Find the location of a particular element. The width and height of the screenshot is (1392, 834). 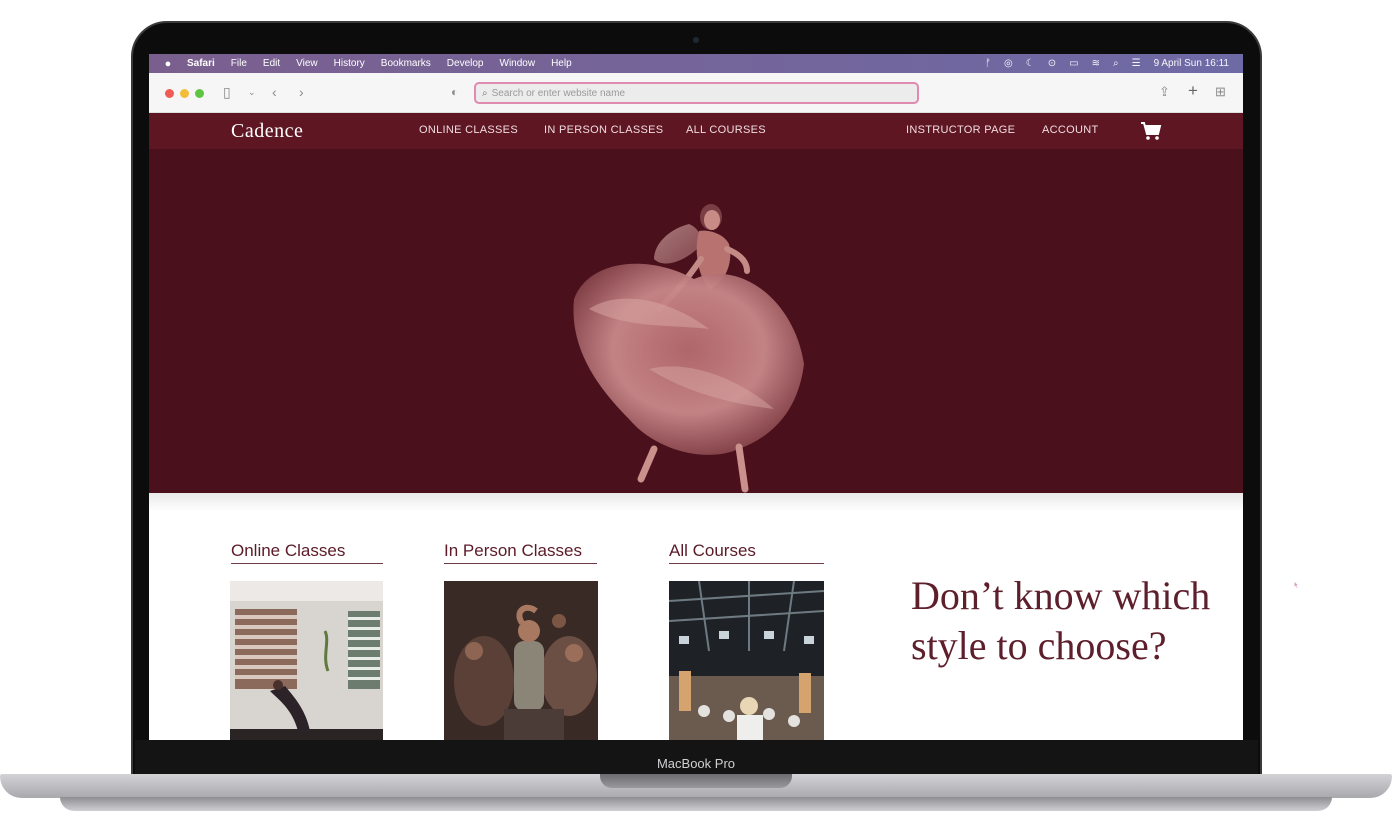

new-tab-icon: + is located at coordinates (1193, 91).